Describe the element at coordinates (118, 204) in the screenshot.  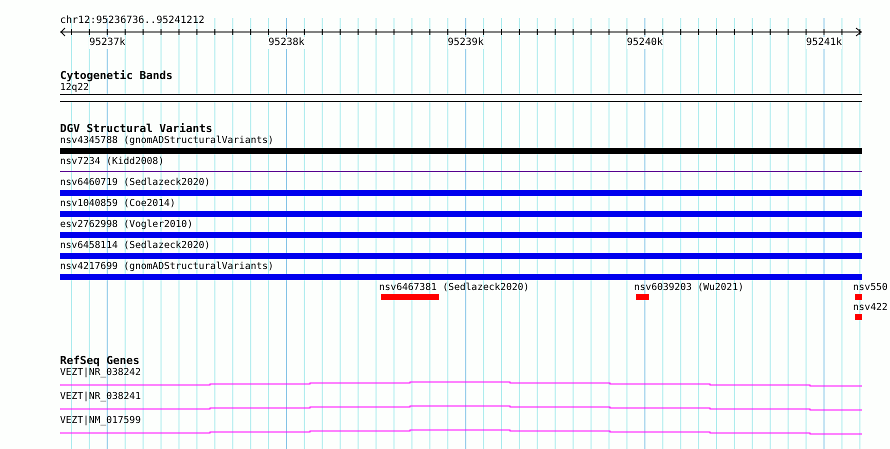
I see `variant-label: nsv1040859 (Coe2014)` at that location.